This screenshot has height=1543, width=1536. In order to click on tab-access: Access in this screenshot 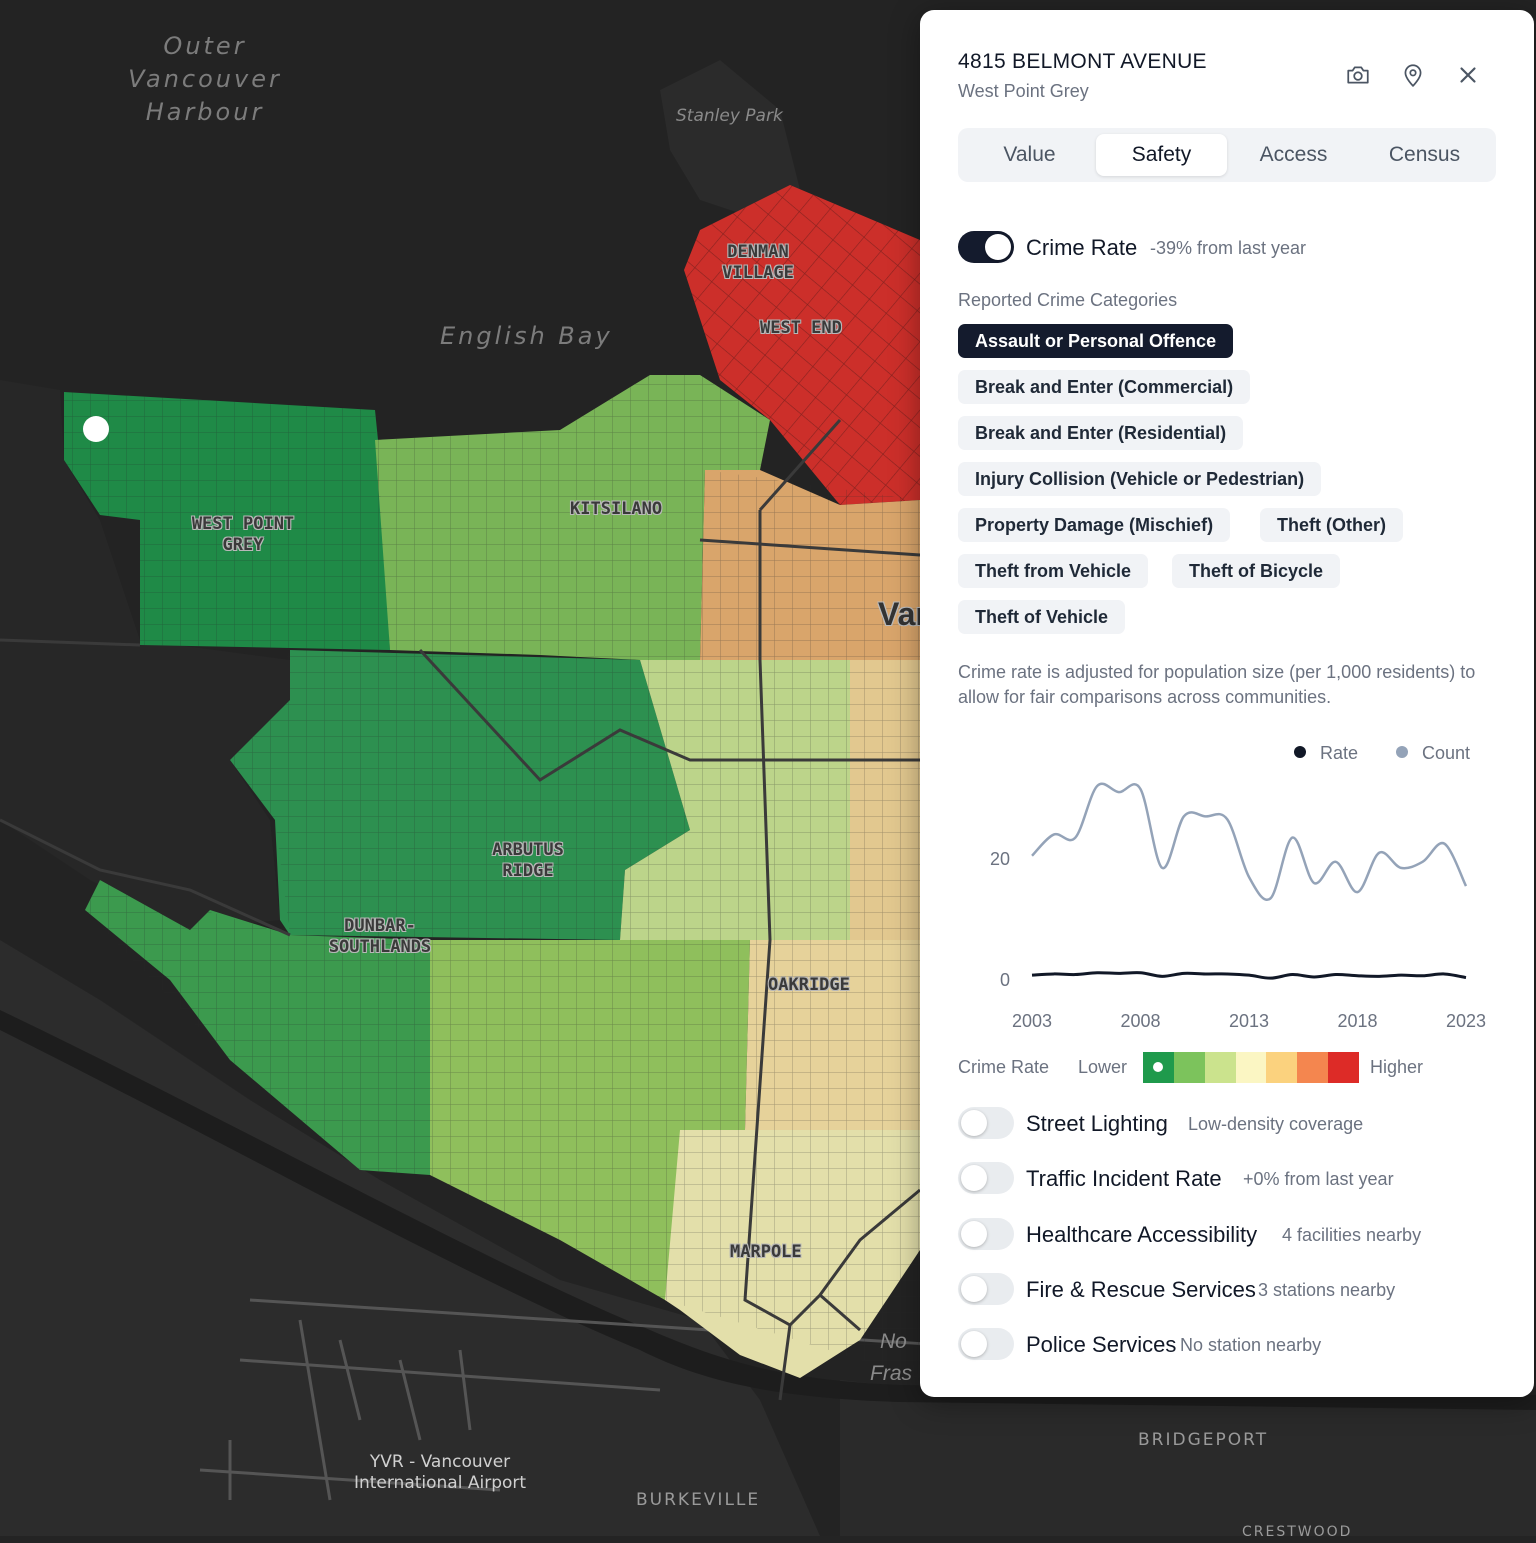, I will do `click(1293, 155)`.